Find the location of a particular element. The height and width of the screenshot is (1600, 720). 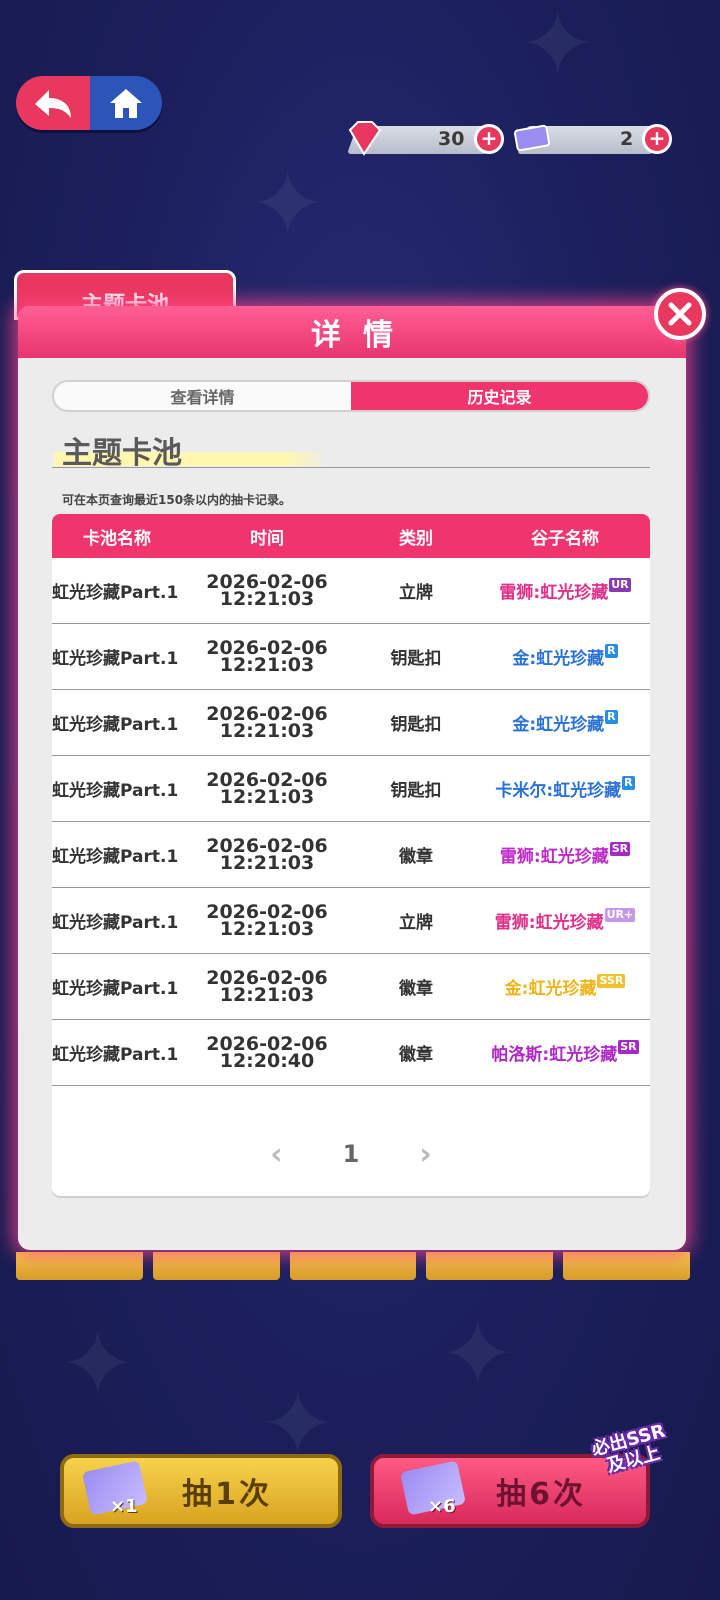

cell-item: 金:虹光珍藏 SSR is located at coordinates (565, 986).